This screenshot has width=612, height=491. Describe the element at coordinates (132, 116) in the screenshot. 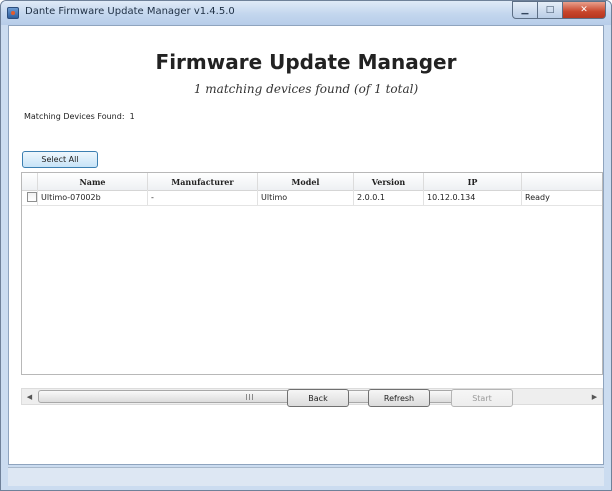

I see `matching-devices-count: 1` at that location.